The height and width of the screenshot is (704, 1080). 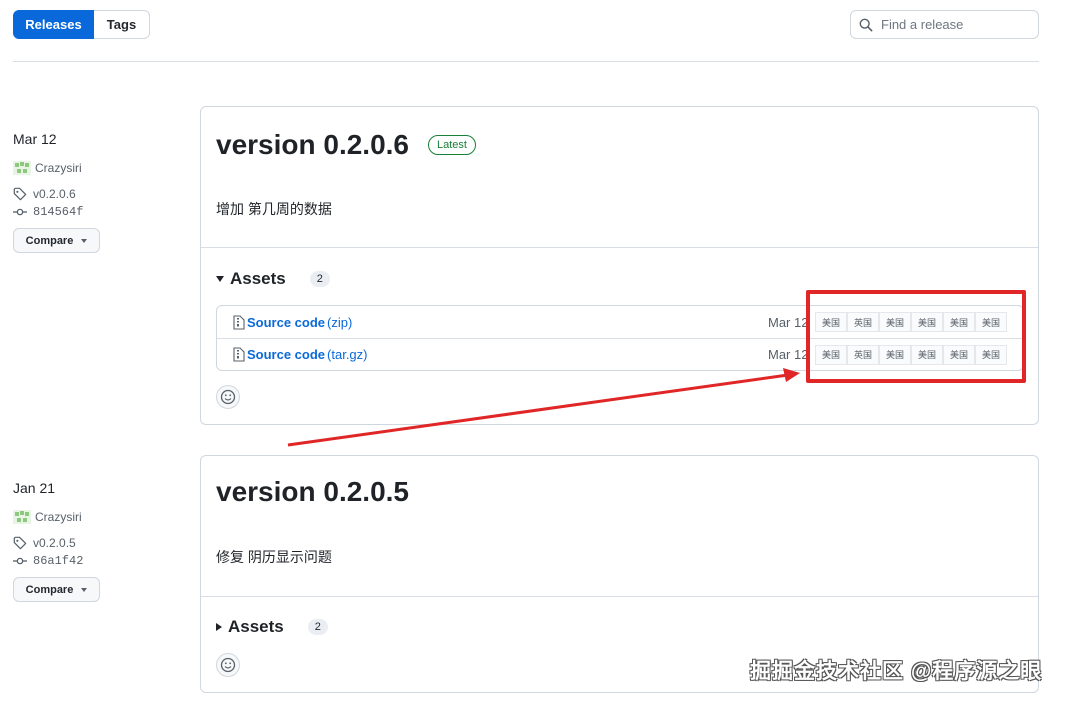 I want to click on release-title: version 0.2.0.6, so click(x=312, y=145).